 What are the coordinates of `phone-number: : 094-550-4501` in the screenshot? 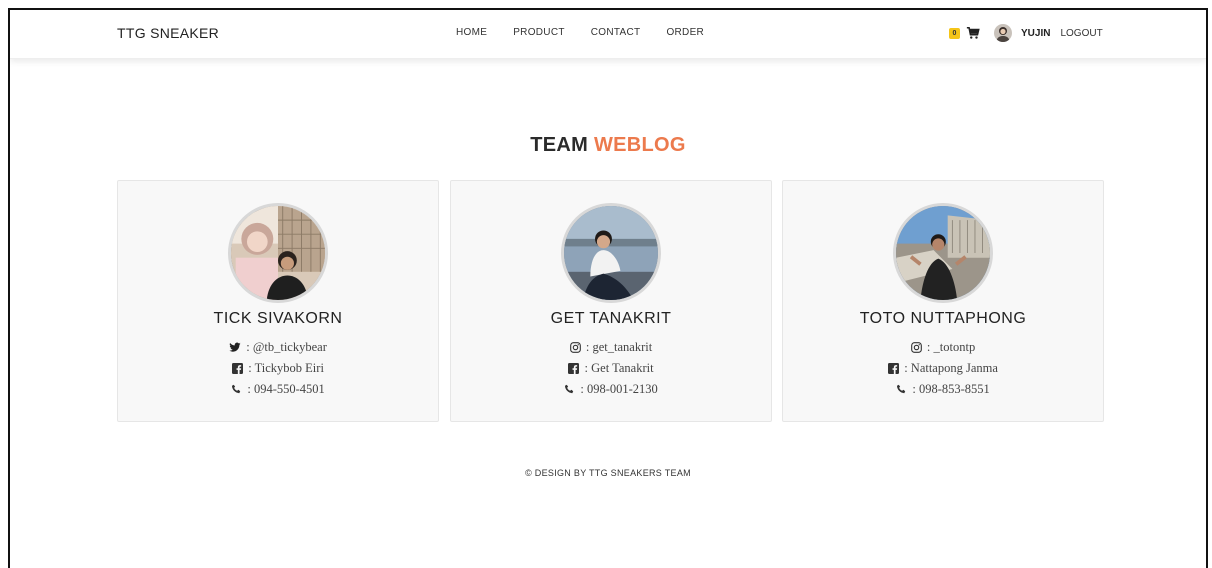 It's located at (286, 389).